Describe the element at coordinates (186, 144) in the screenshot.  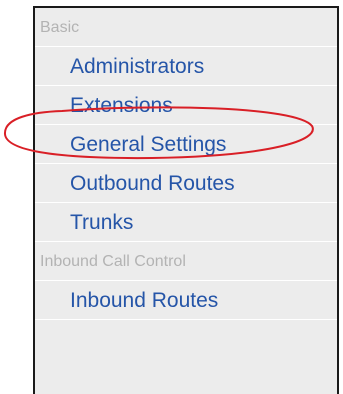
I see `menu-item-general-settings: General Settings` at that location.